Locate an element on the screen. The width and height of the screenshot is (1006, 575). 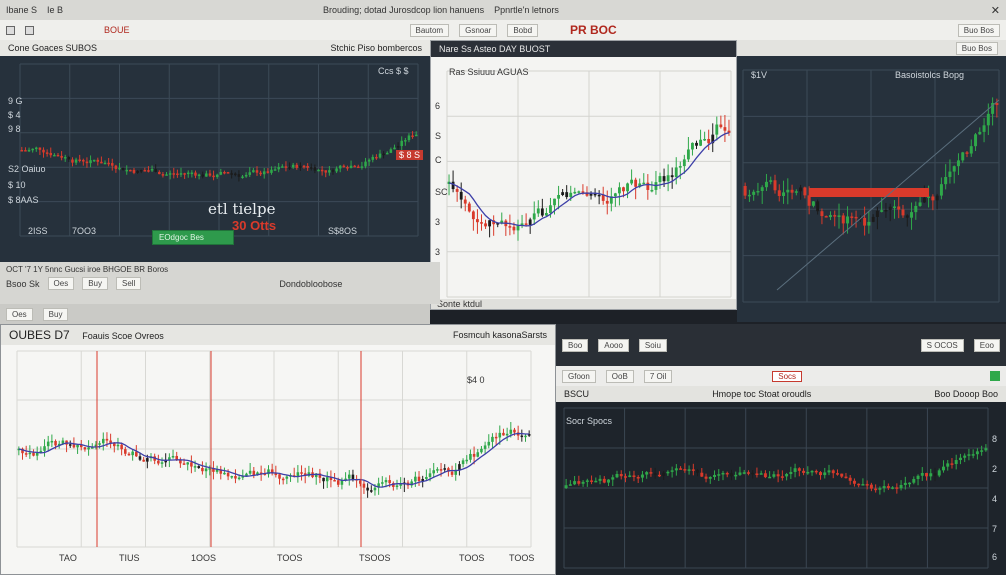
menu-icon is located at coordinates (10, 30).